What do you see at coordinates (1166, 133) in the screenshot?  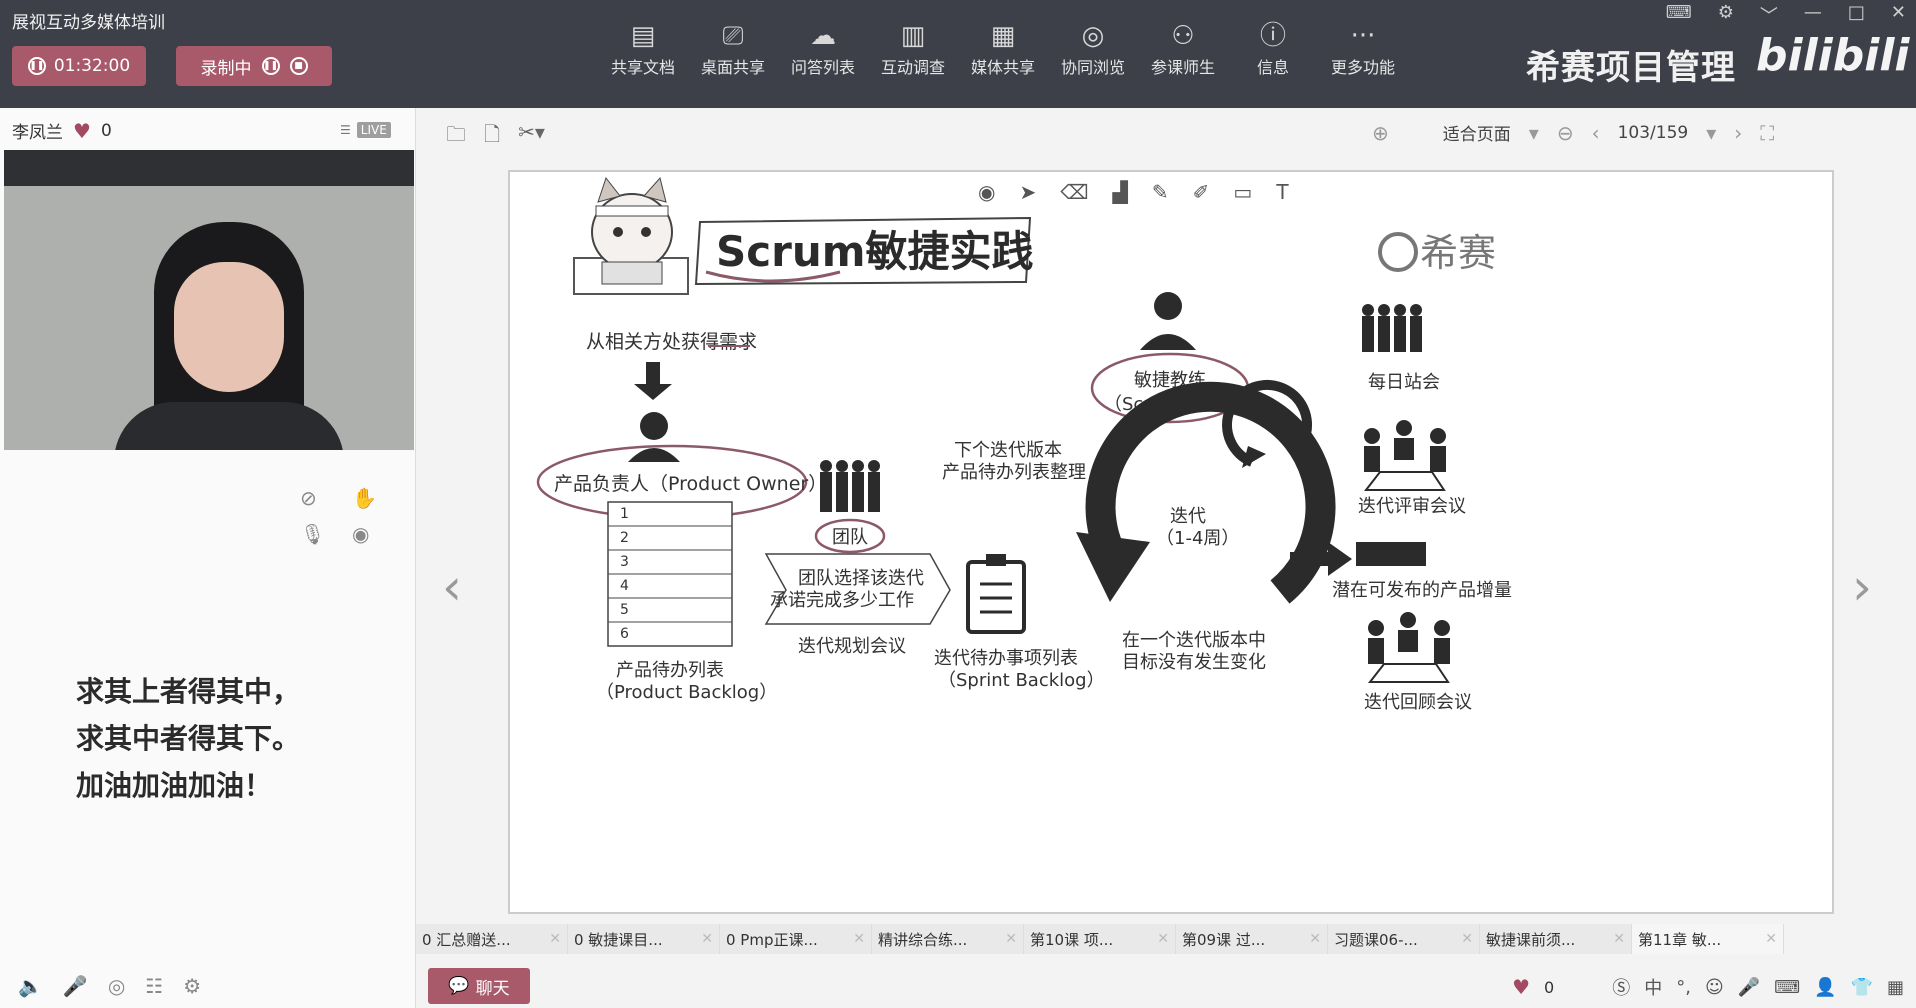 I see `document-toolbar: 🗀 🗋 ✂▾ ⊕ 适合页面 ▾ ⊖ ‹ 103/159 ▾ › ⛶` at bounding box center [1166, 133].